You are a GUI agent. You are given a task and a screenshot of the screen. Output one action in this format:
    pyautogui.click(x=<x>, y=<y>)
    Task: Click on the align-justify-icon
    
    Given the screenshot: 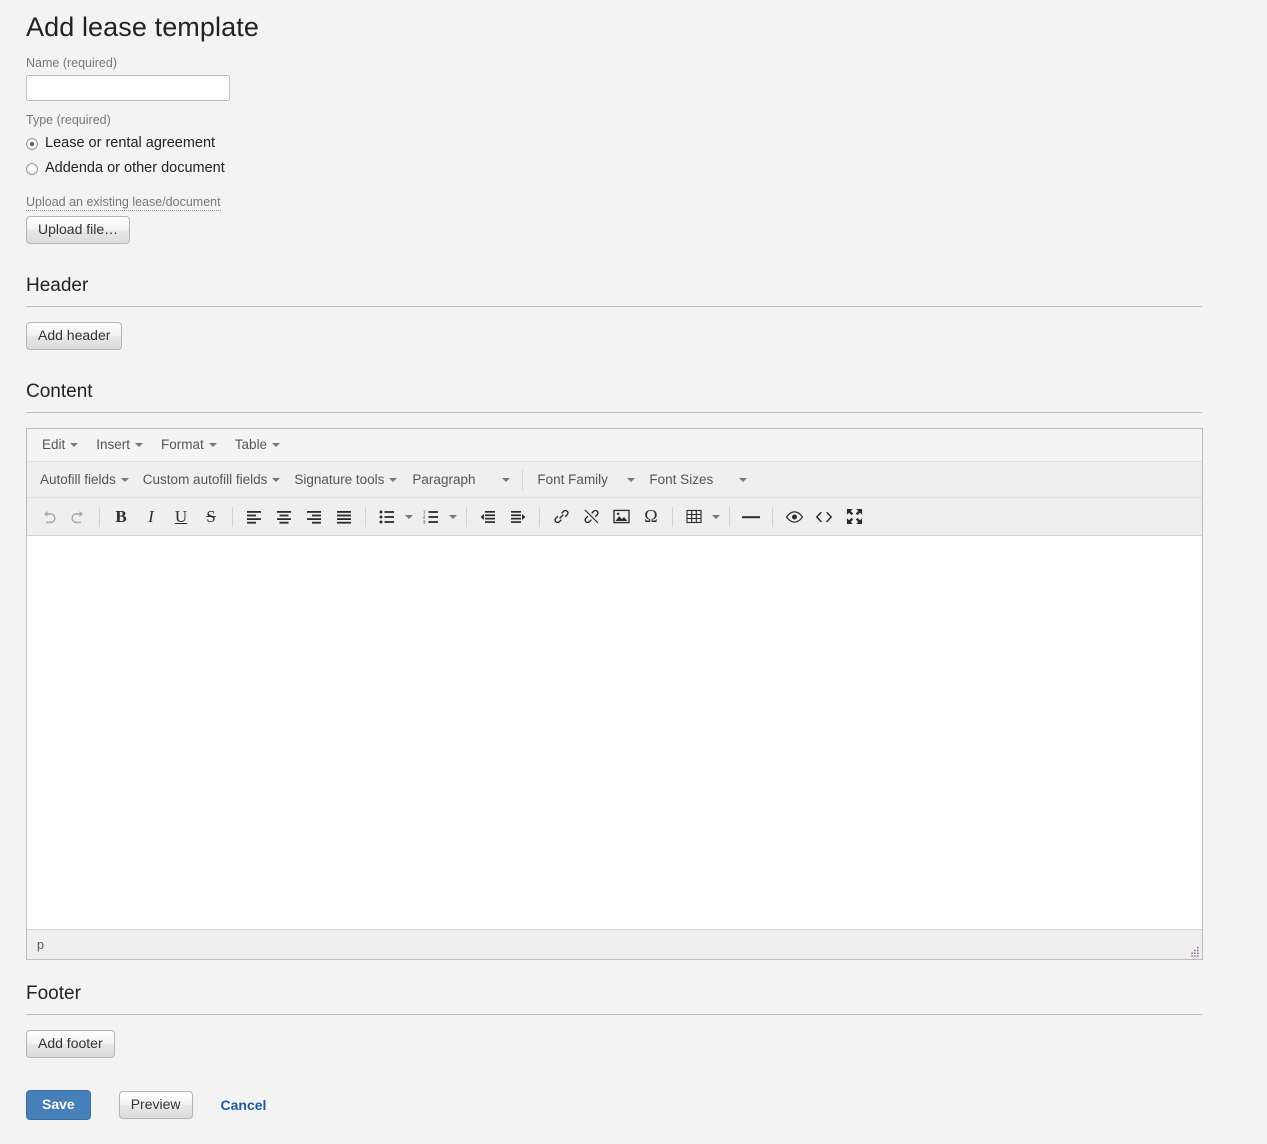 What is the action you would take?
    pyautogui.click(x=344, y=517)
    